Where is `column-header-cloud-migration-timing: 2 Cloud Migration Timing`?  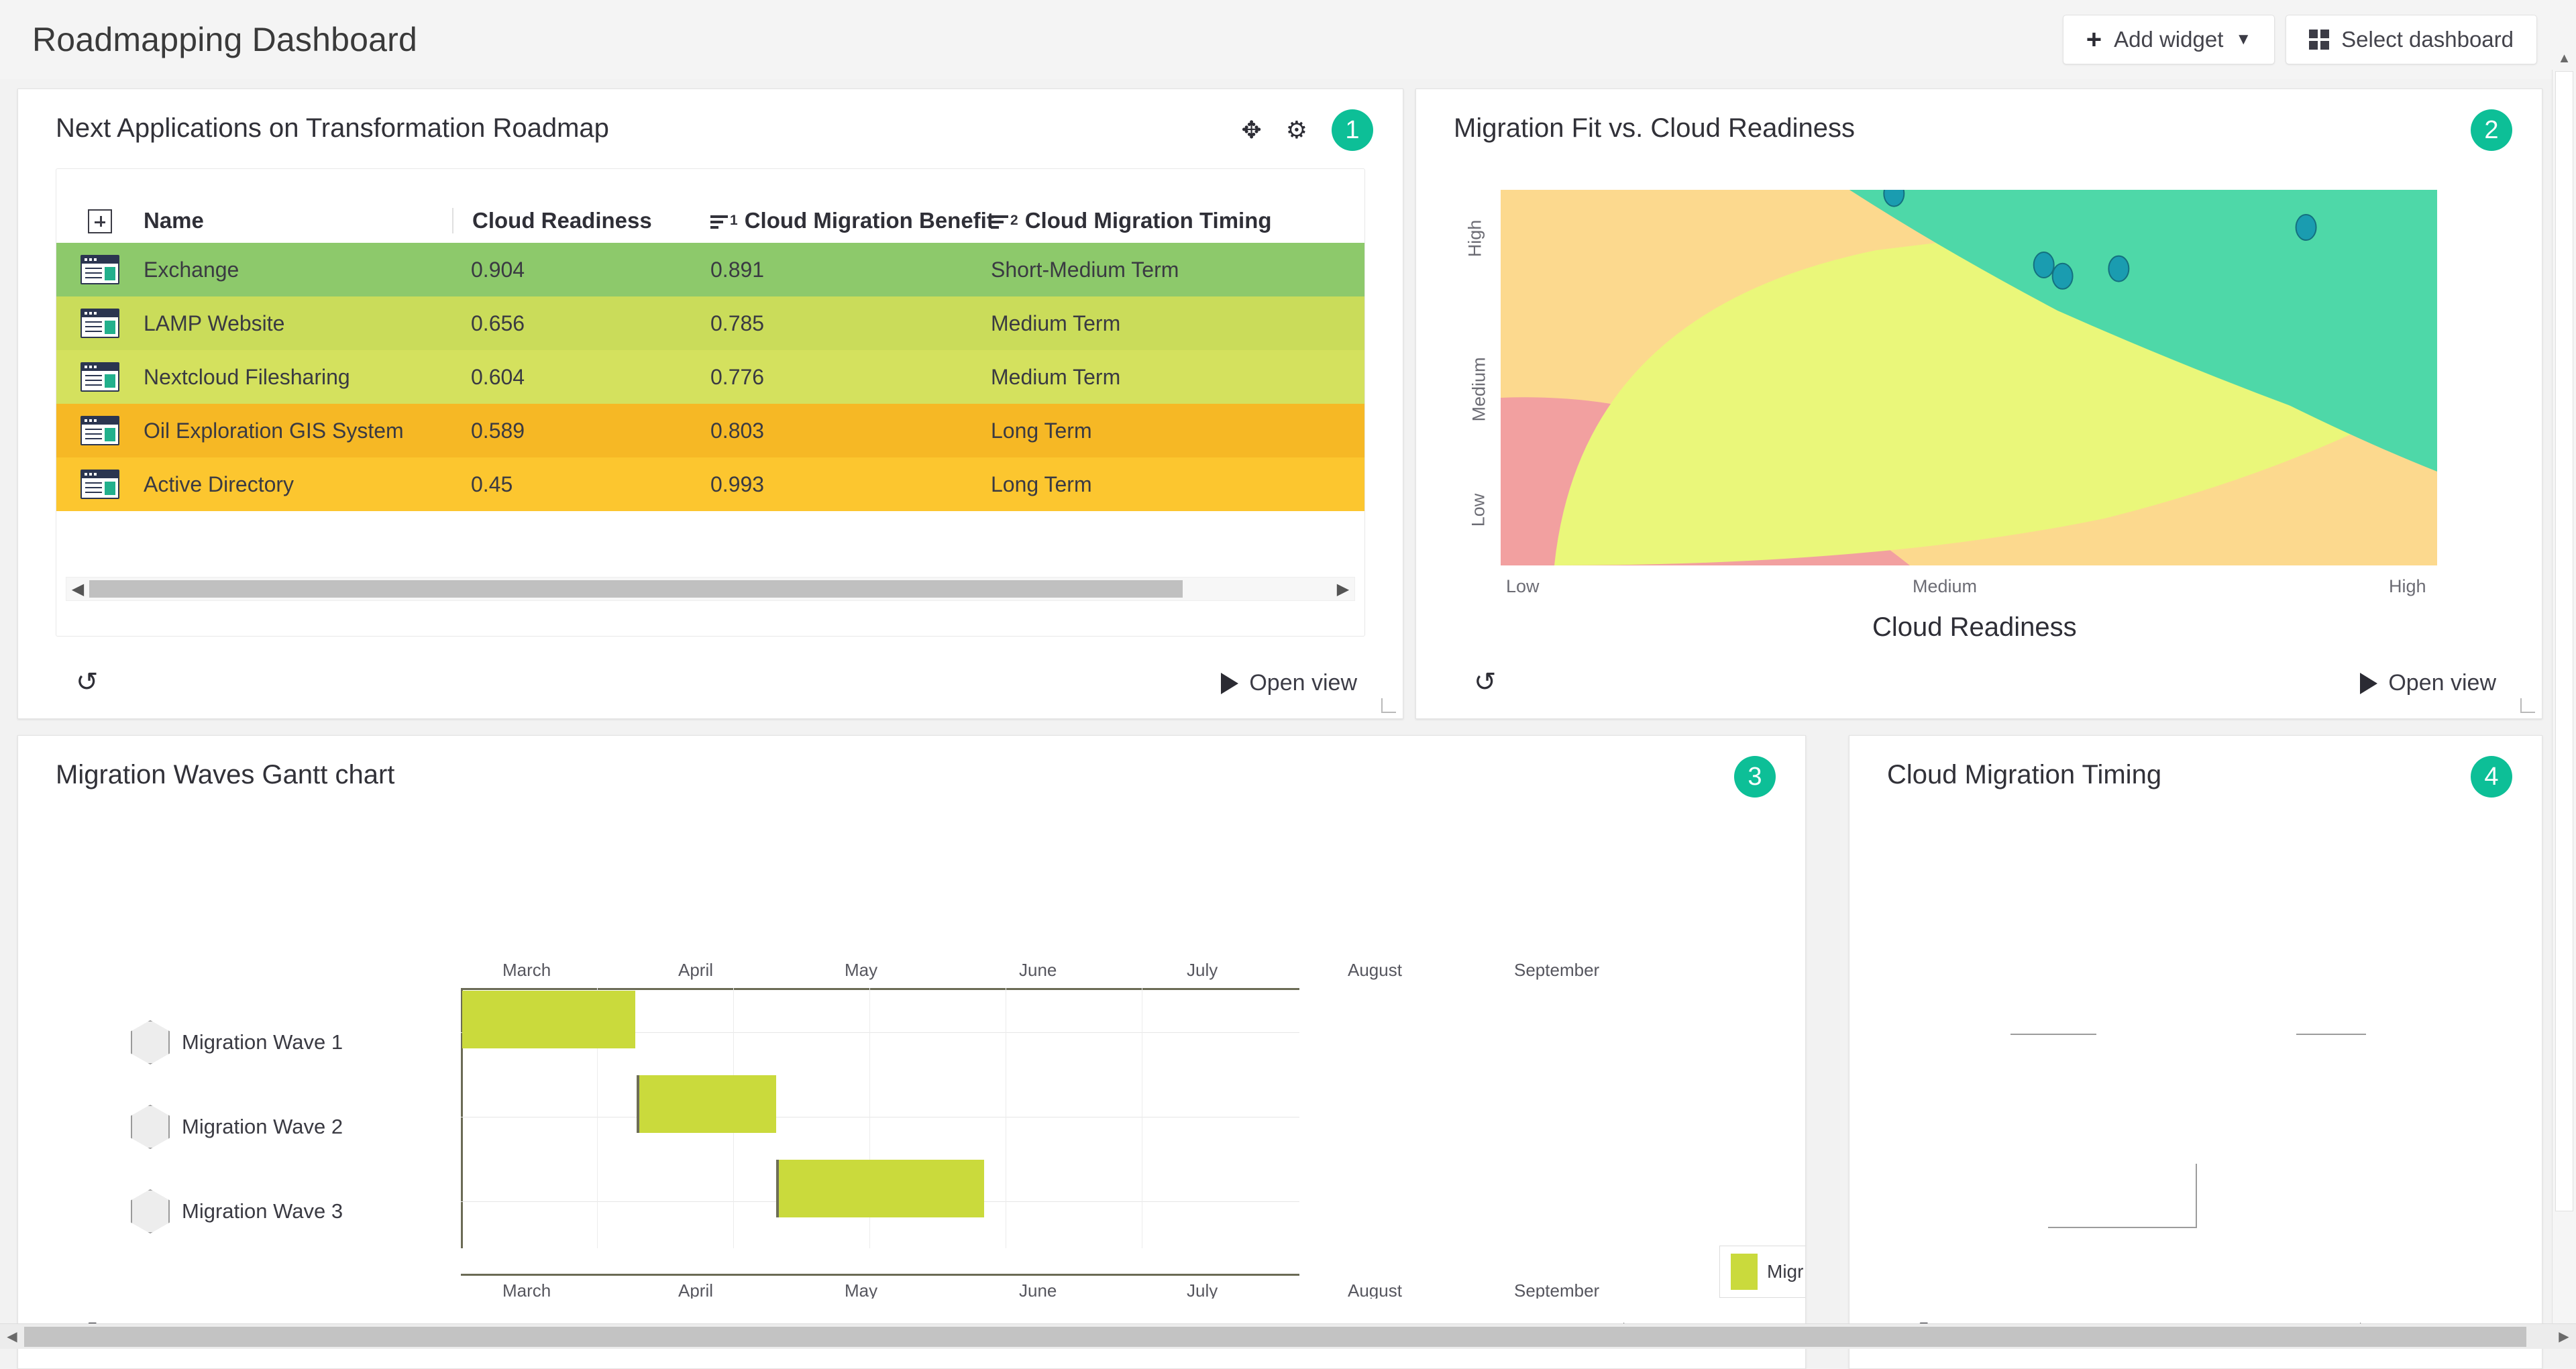 column-header-cloud-migration-timing: 2 Cloud Migration Timing is located at coordinates (1177, 220).